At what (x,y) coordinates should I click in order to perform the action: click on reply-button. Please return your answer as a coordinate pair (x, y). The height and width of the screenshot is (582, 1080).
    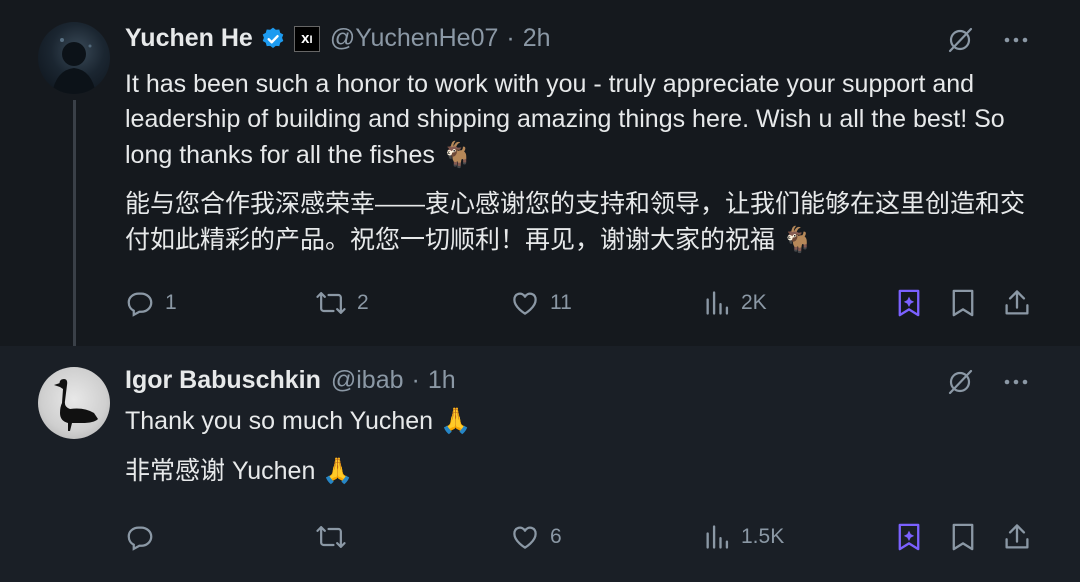
    Looking at the image, I should click on (140, 537).